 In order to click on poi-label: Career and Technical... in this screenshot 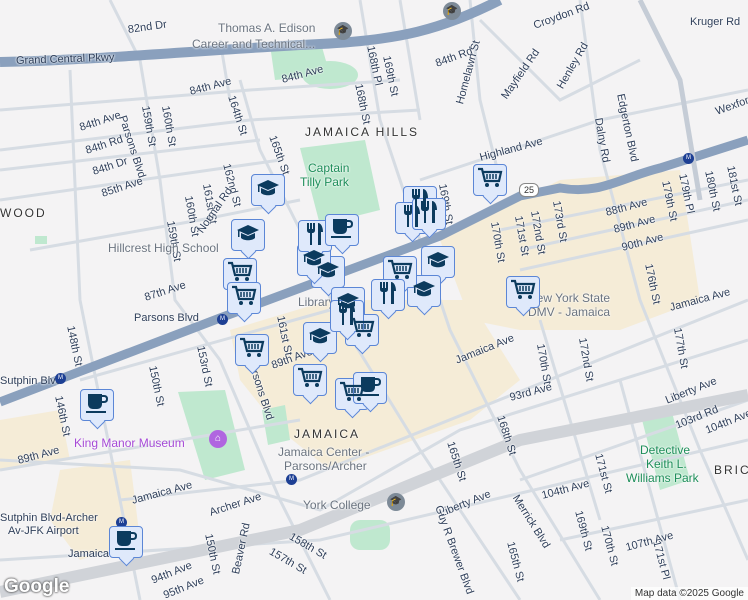, I will do `click(253, 44)`.